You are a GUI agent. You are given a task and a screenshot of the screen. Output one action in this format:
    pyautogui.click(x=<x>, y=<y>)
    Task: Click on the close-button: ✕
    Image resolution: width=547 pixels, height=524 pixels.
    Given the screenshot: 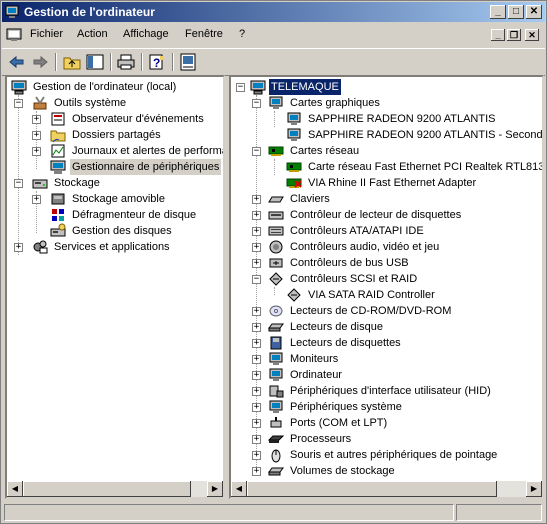 What is the action you would take?
    pyautogui.click(x=534, y=12)
    